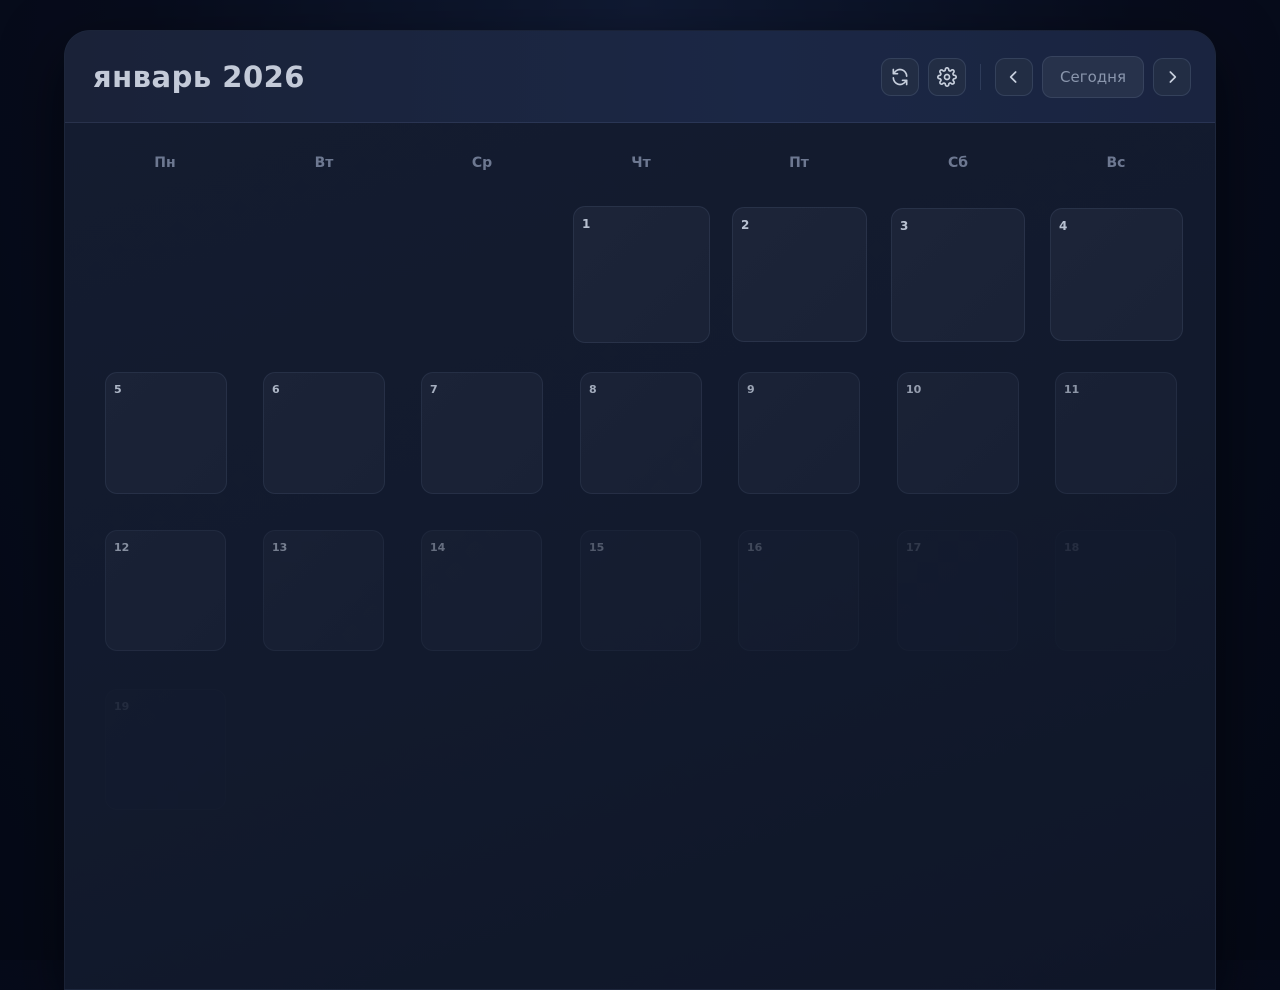 This screenshot has width=1280, height=990. What do you see at coordinates (323, 590) in the screenshot?
I see `day-cell-13: 13` at bounding box center [323, 590].